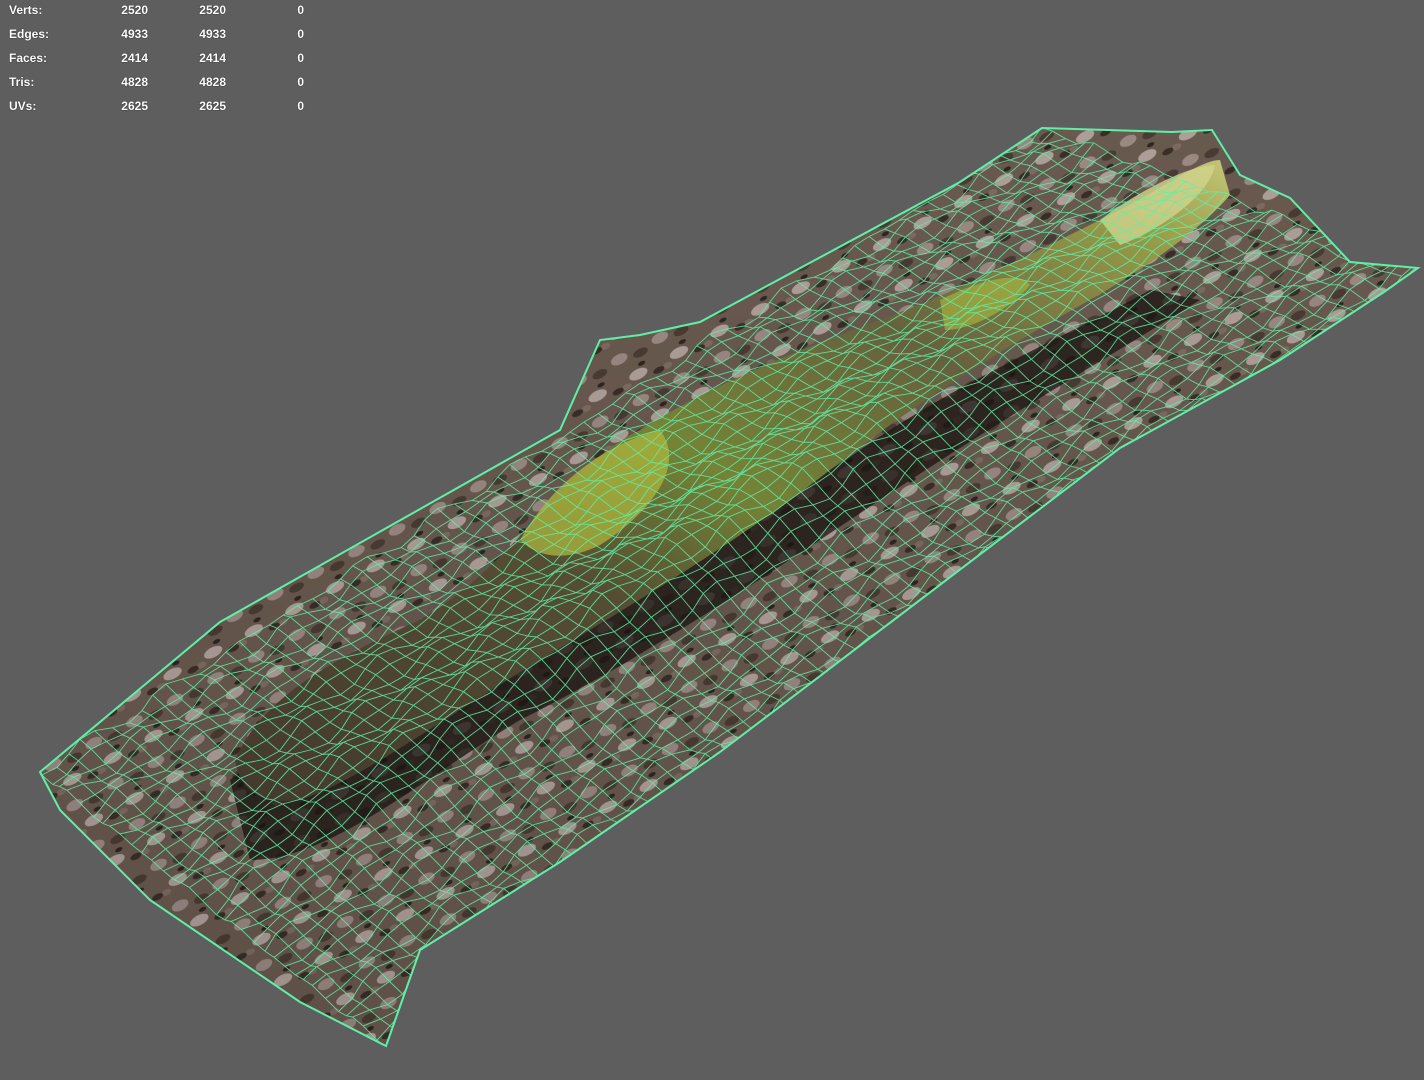  I want to click on stat-label: Verts:, so click(26, 10).